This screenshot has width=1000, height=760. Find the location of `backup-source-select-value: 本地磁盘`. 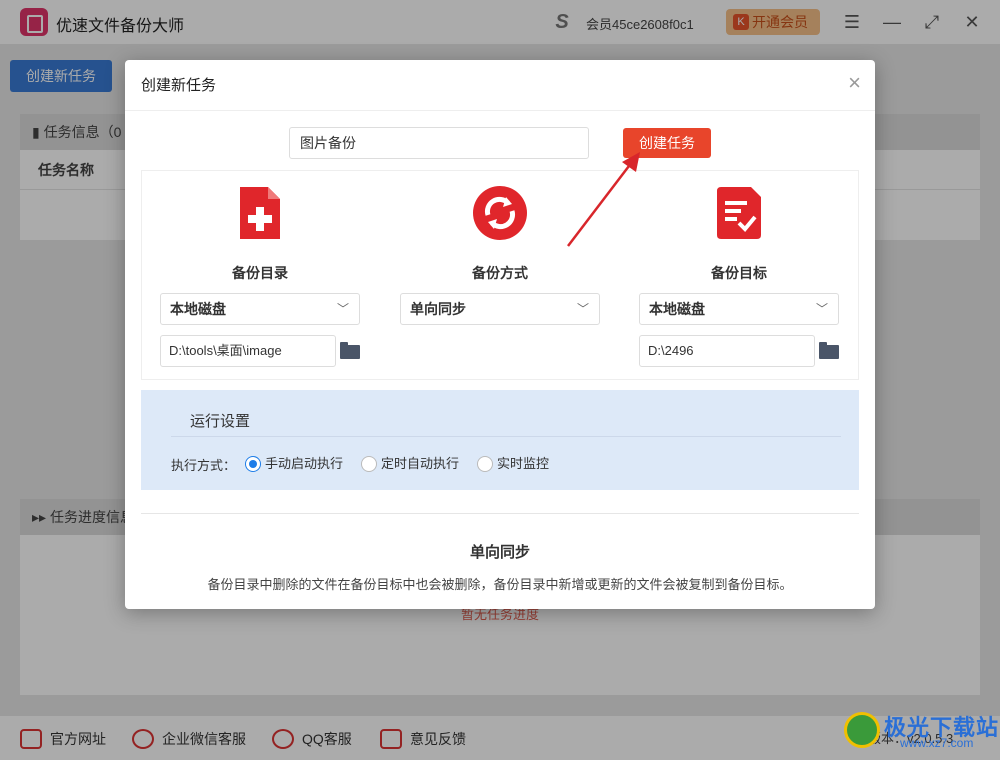

backup-source-select-value: 本地磁盘 is located at coordinates (198, 309).